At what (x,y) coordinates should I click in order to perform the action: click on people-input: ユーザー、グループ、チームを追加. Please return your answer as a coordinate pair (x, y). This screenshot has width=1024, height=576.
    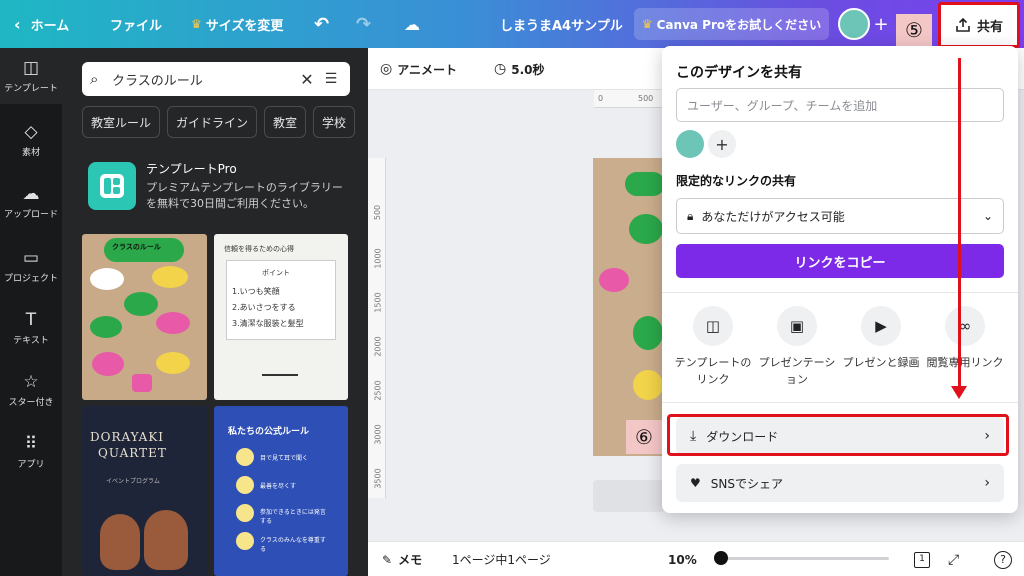
    Looking at the image, I should click on (840, 105).